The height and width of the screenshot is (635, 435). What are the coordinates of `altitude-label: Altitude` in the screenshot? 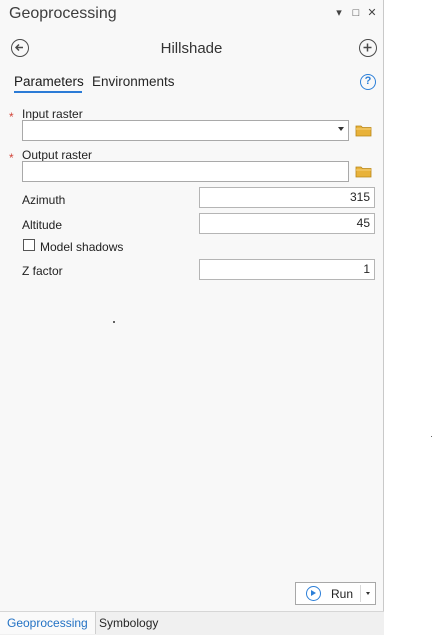 It's located at (42, 225).